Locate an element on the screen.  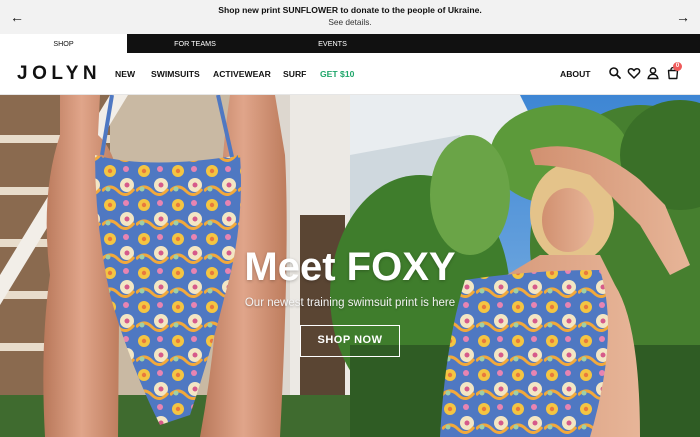
announcement-details-link: See details. is located at coordinates (350, 22).